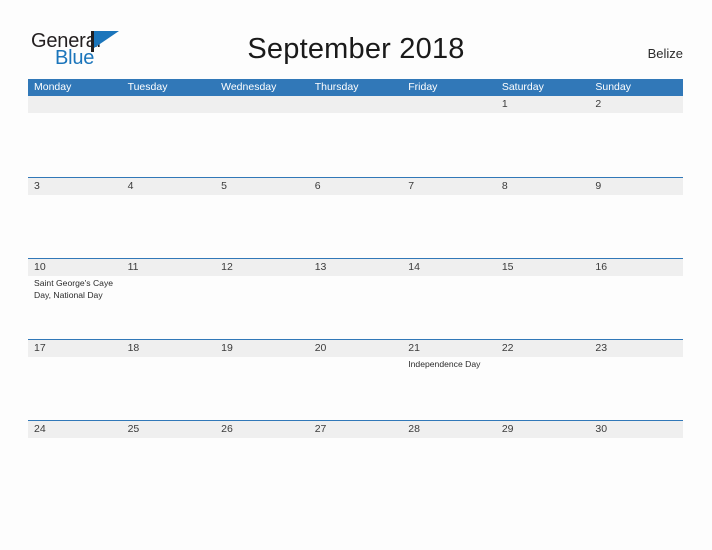 The width and height of the screenshot is (712, 550). Describe the element at coordinates (224, 186) in the screenshot. I see `day-number: 5` at that location.